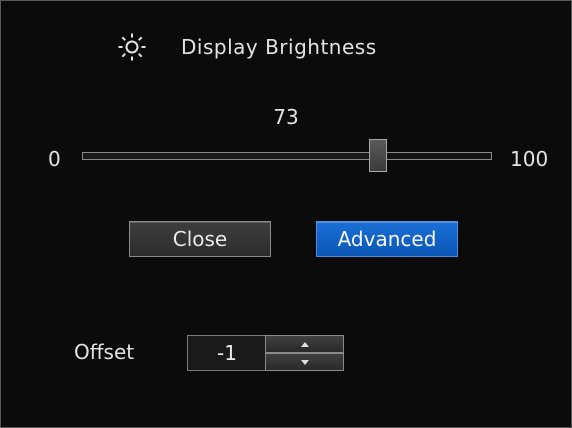 The height and width of the screenshot is (428, 572). I want to click on dialog-header: Display Brightness, so click(247, 47).